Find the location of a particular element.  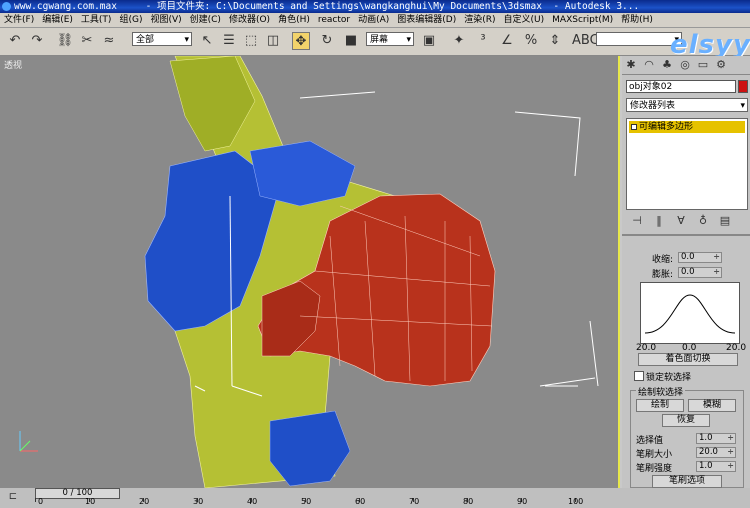

menu-help: 帮助(H) is located at coordinates (637, 20).